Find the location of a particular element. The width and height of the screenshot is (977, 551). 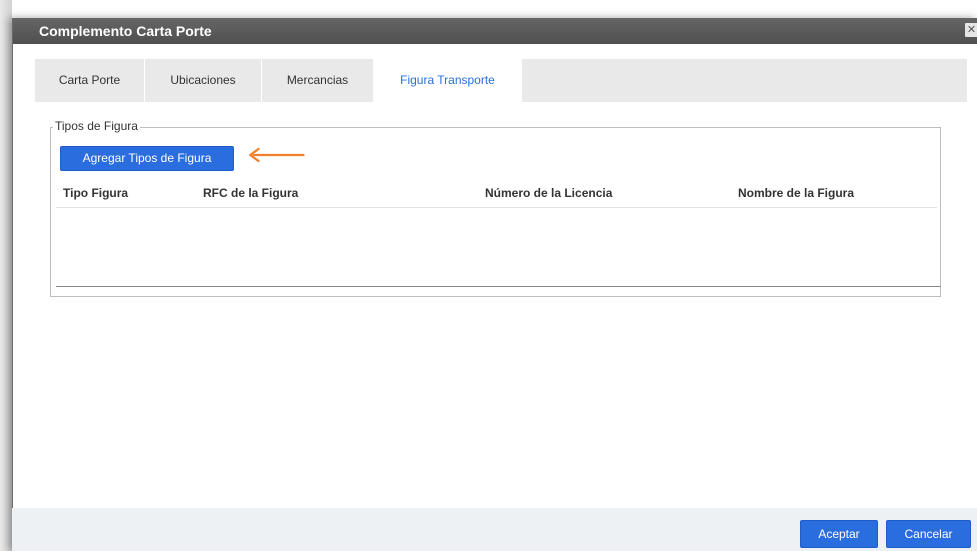

table-body is located at coordinates (496, 247).